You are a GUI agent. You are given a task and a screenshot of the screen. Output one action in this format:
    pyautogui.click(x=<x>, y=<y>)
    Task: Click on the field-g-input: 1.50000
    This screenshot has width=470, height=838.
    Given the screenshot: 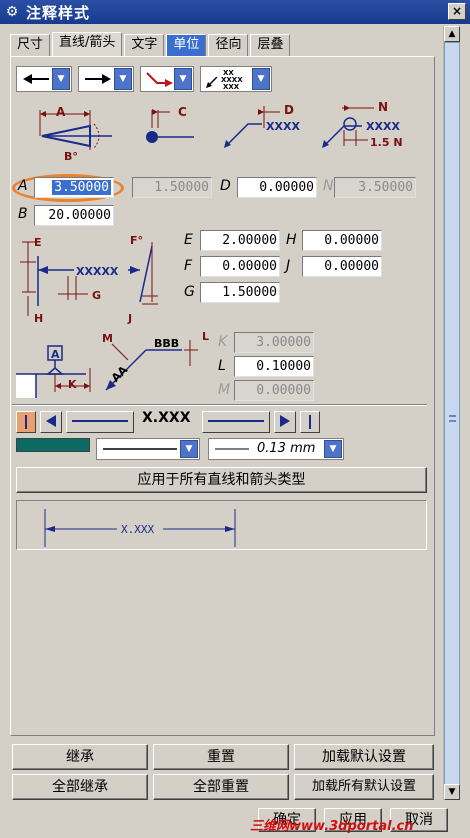 What is the action you would take?
    pyautogui.click(x=240, y=292)
    